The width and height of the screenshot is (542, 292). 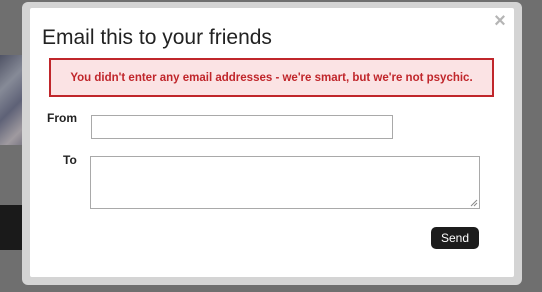 I want to click on to-textarea, so click(x=285, y=182).